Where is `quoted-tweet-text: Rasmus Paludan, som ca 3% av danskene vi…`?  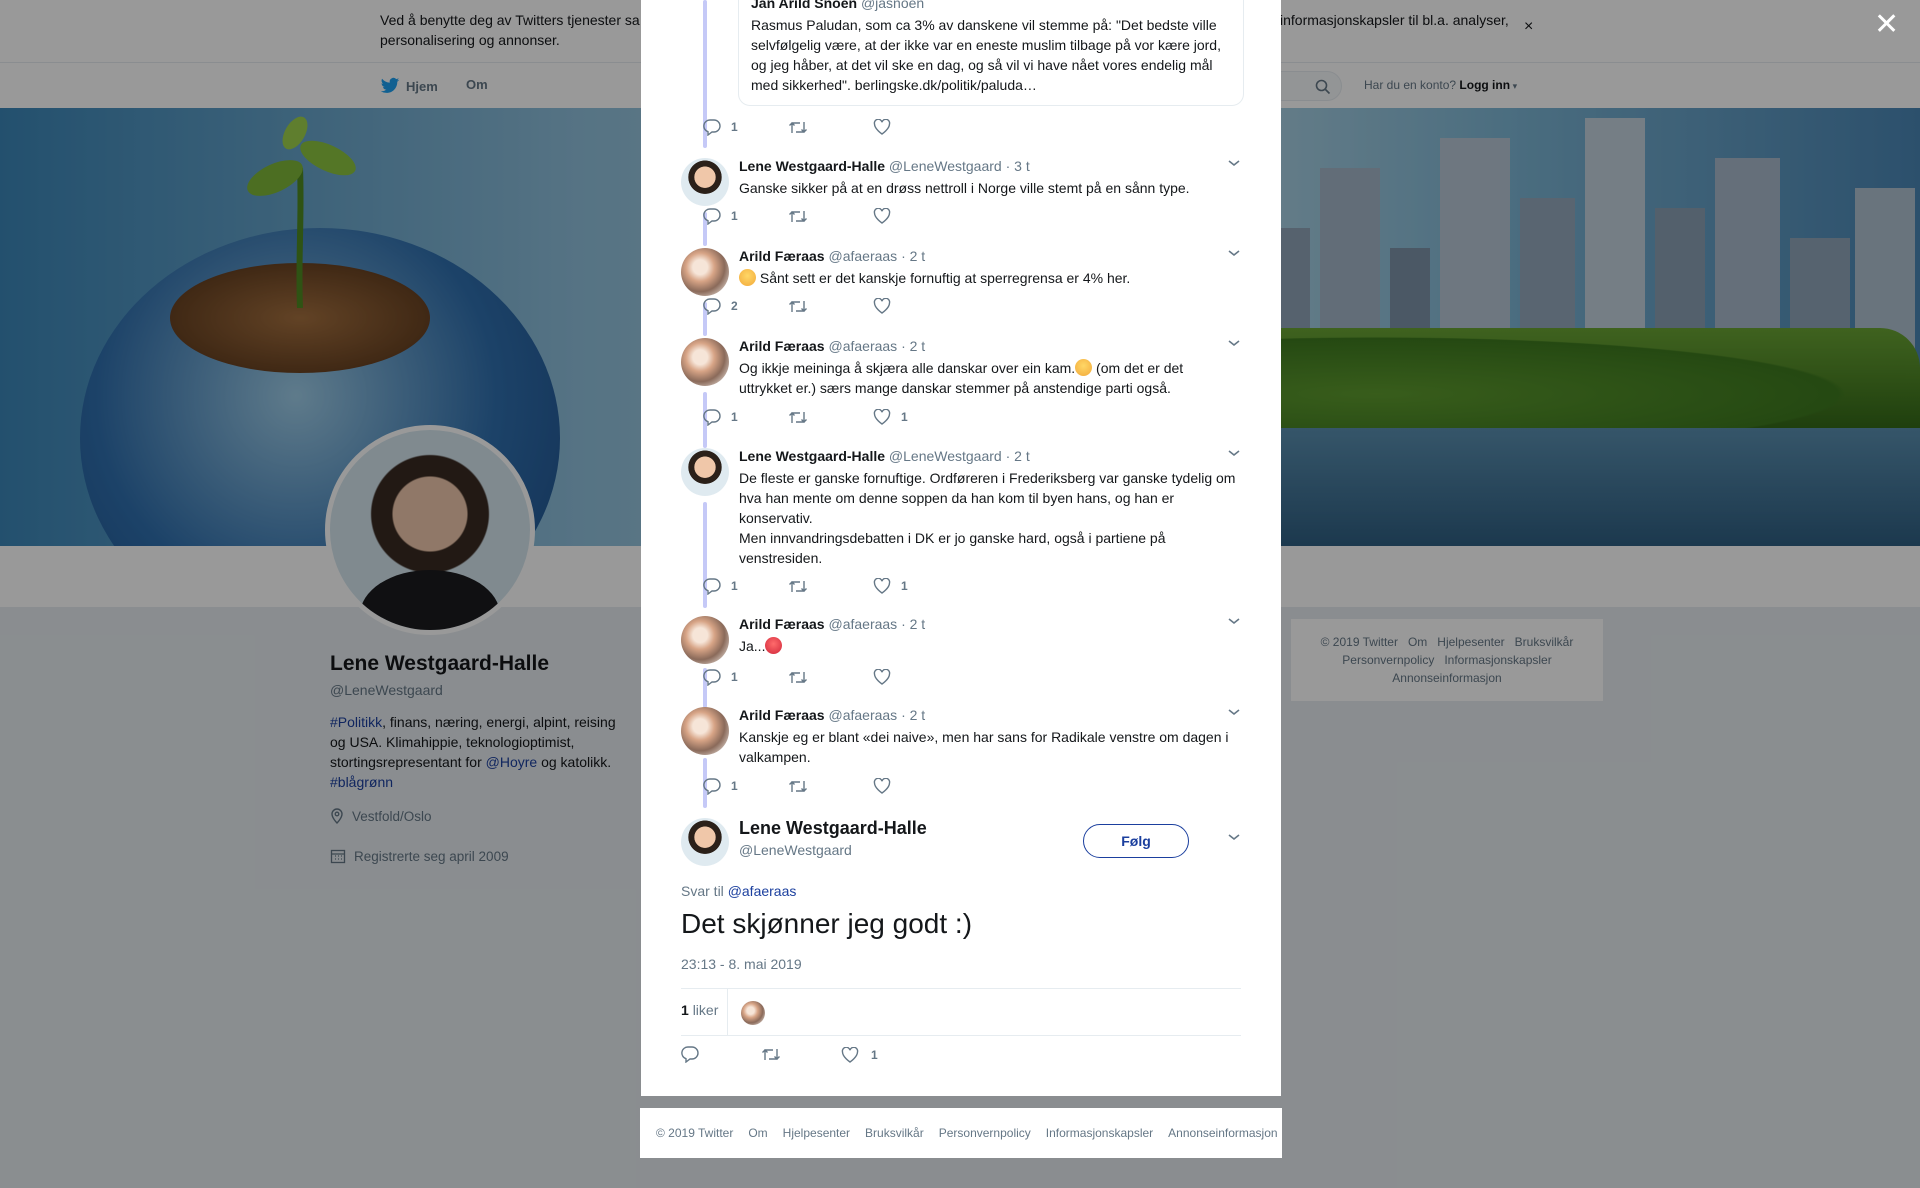
quoted-tweet-text: Rasmus Paludan, som ca 3% av danskene vi… is located at coordinates (986, 55).